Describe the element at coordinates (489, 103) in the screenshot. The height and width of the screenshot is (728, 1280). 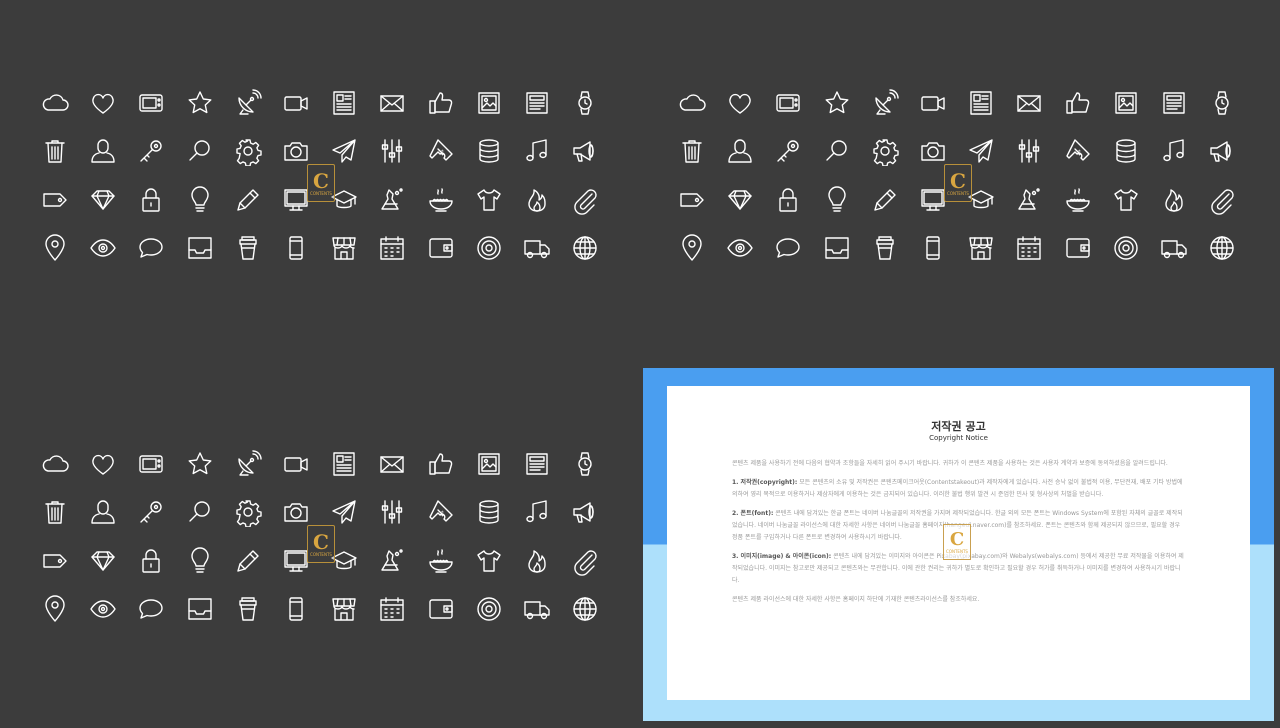
I see `image-icon` at that location.